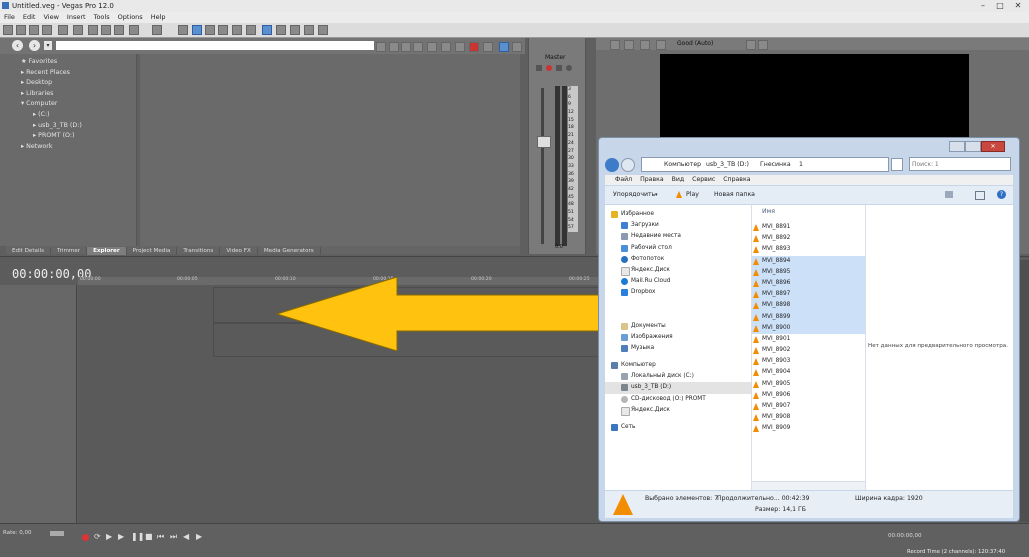  I want to click on timeline-vertical-scrollbar, so click(1024, 391).